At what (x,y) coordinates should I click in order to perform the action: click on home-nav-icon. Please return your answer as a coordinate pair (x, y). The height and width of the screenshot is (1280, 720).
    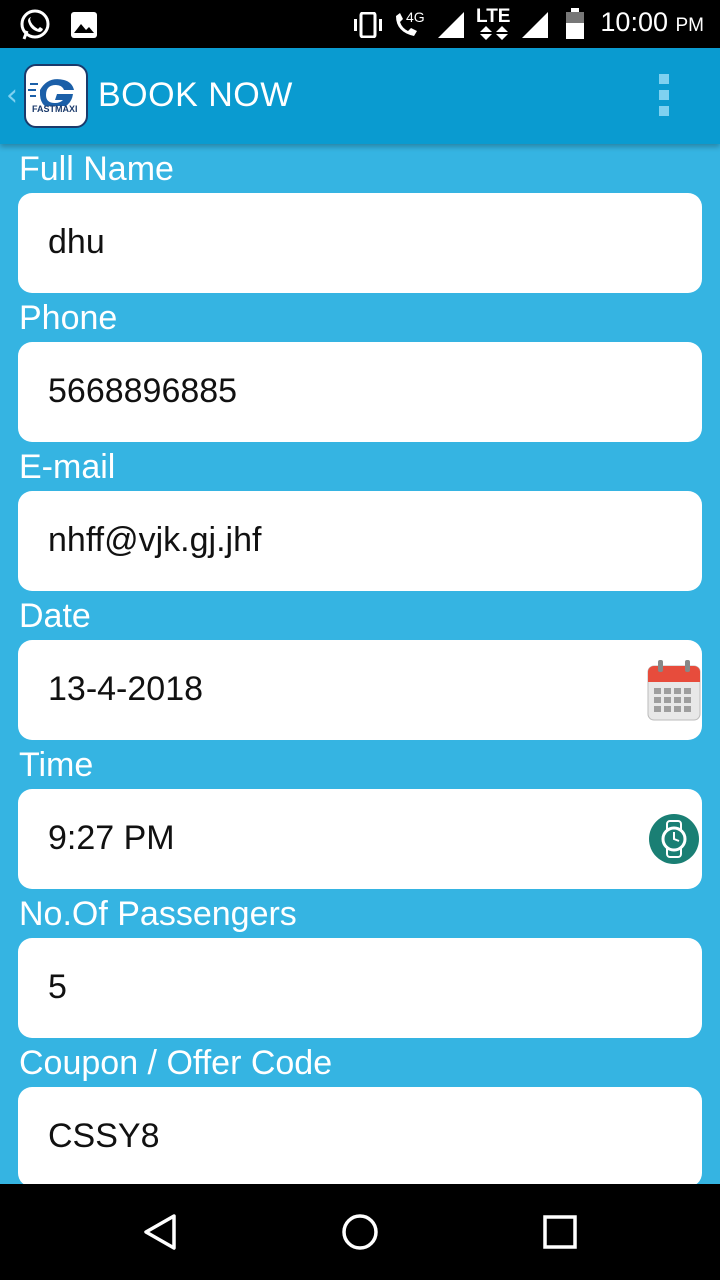
    Looking at the image, I should click on (360, 1232).